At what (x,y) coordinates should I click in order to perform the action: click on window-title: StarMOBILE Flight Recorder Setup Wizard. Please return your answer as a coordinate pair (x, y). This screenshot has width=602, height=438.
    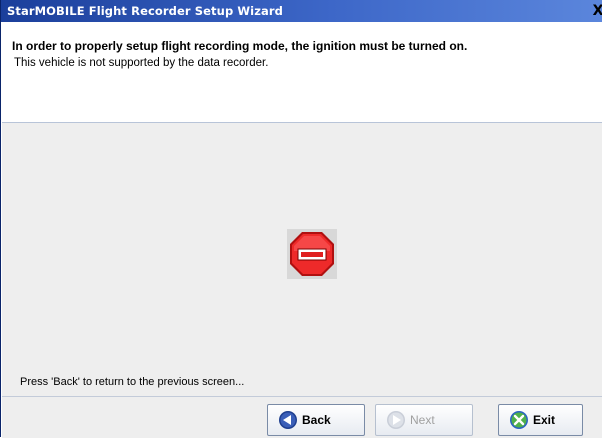
    Looking at the image, I should click on (145, 11).